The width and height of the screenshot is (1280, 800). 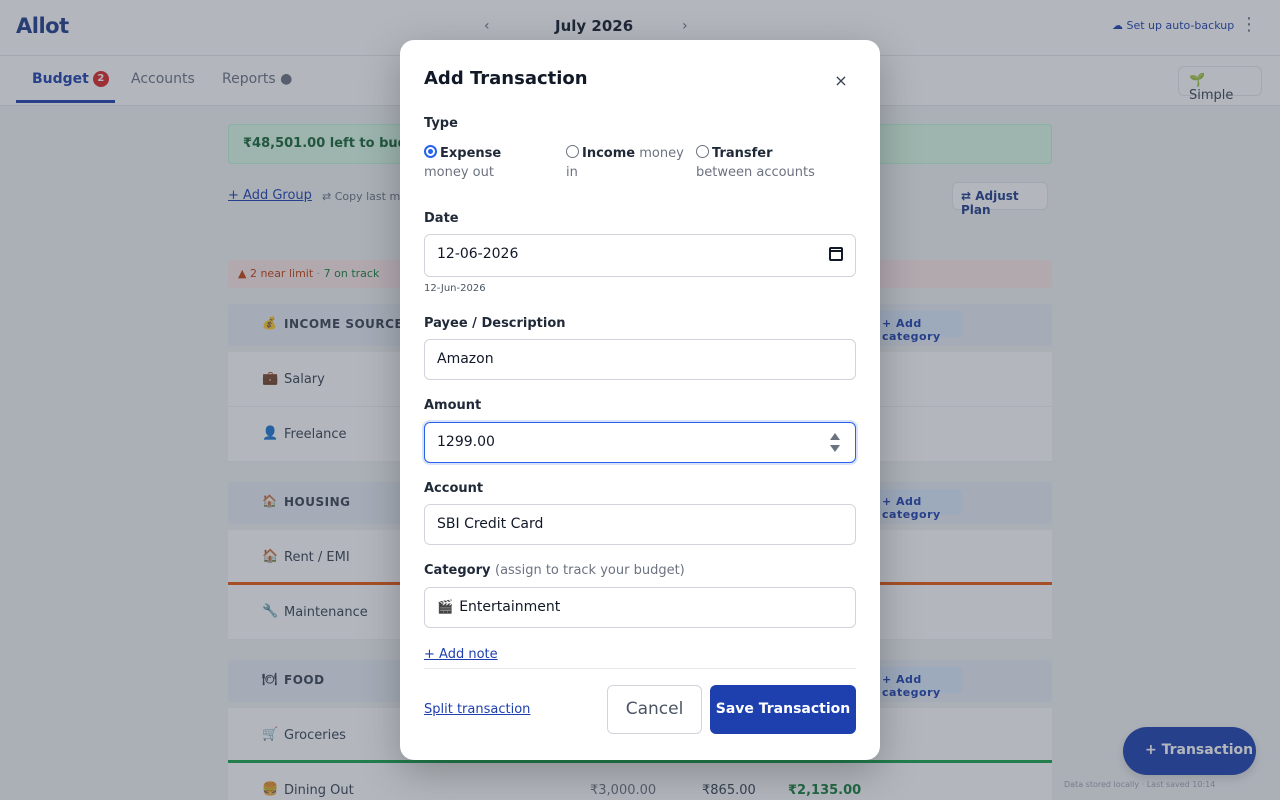 I want to click on close-icon: ×, so click(x=841, y=81).